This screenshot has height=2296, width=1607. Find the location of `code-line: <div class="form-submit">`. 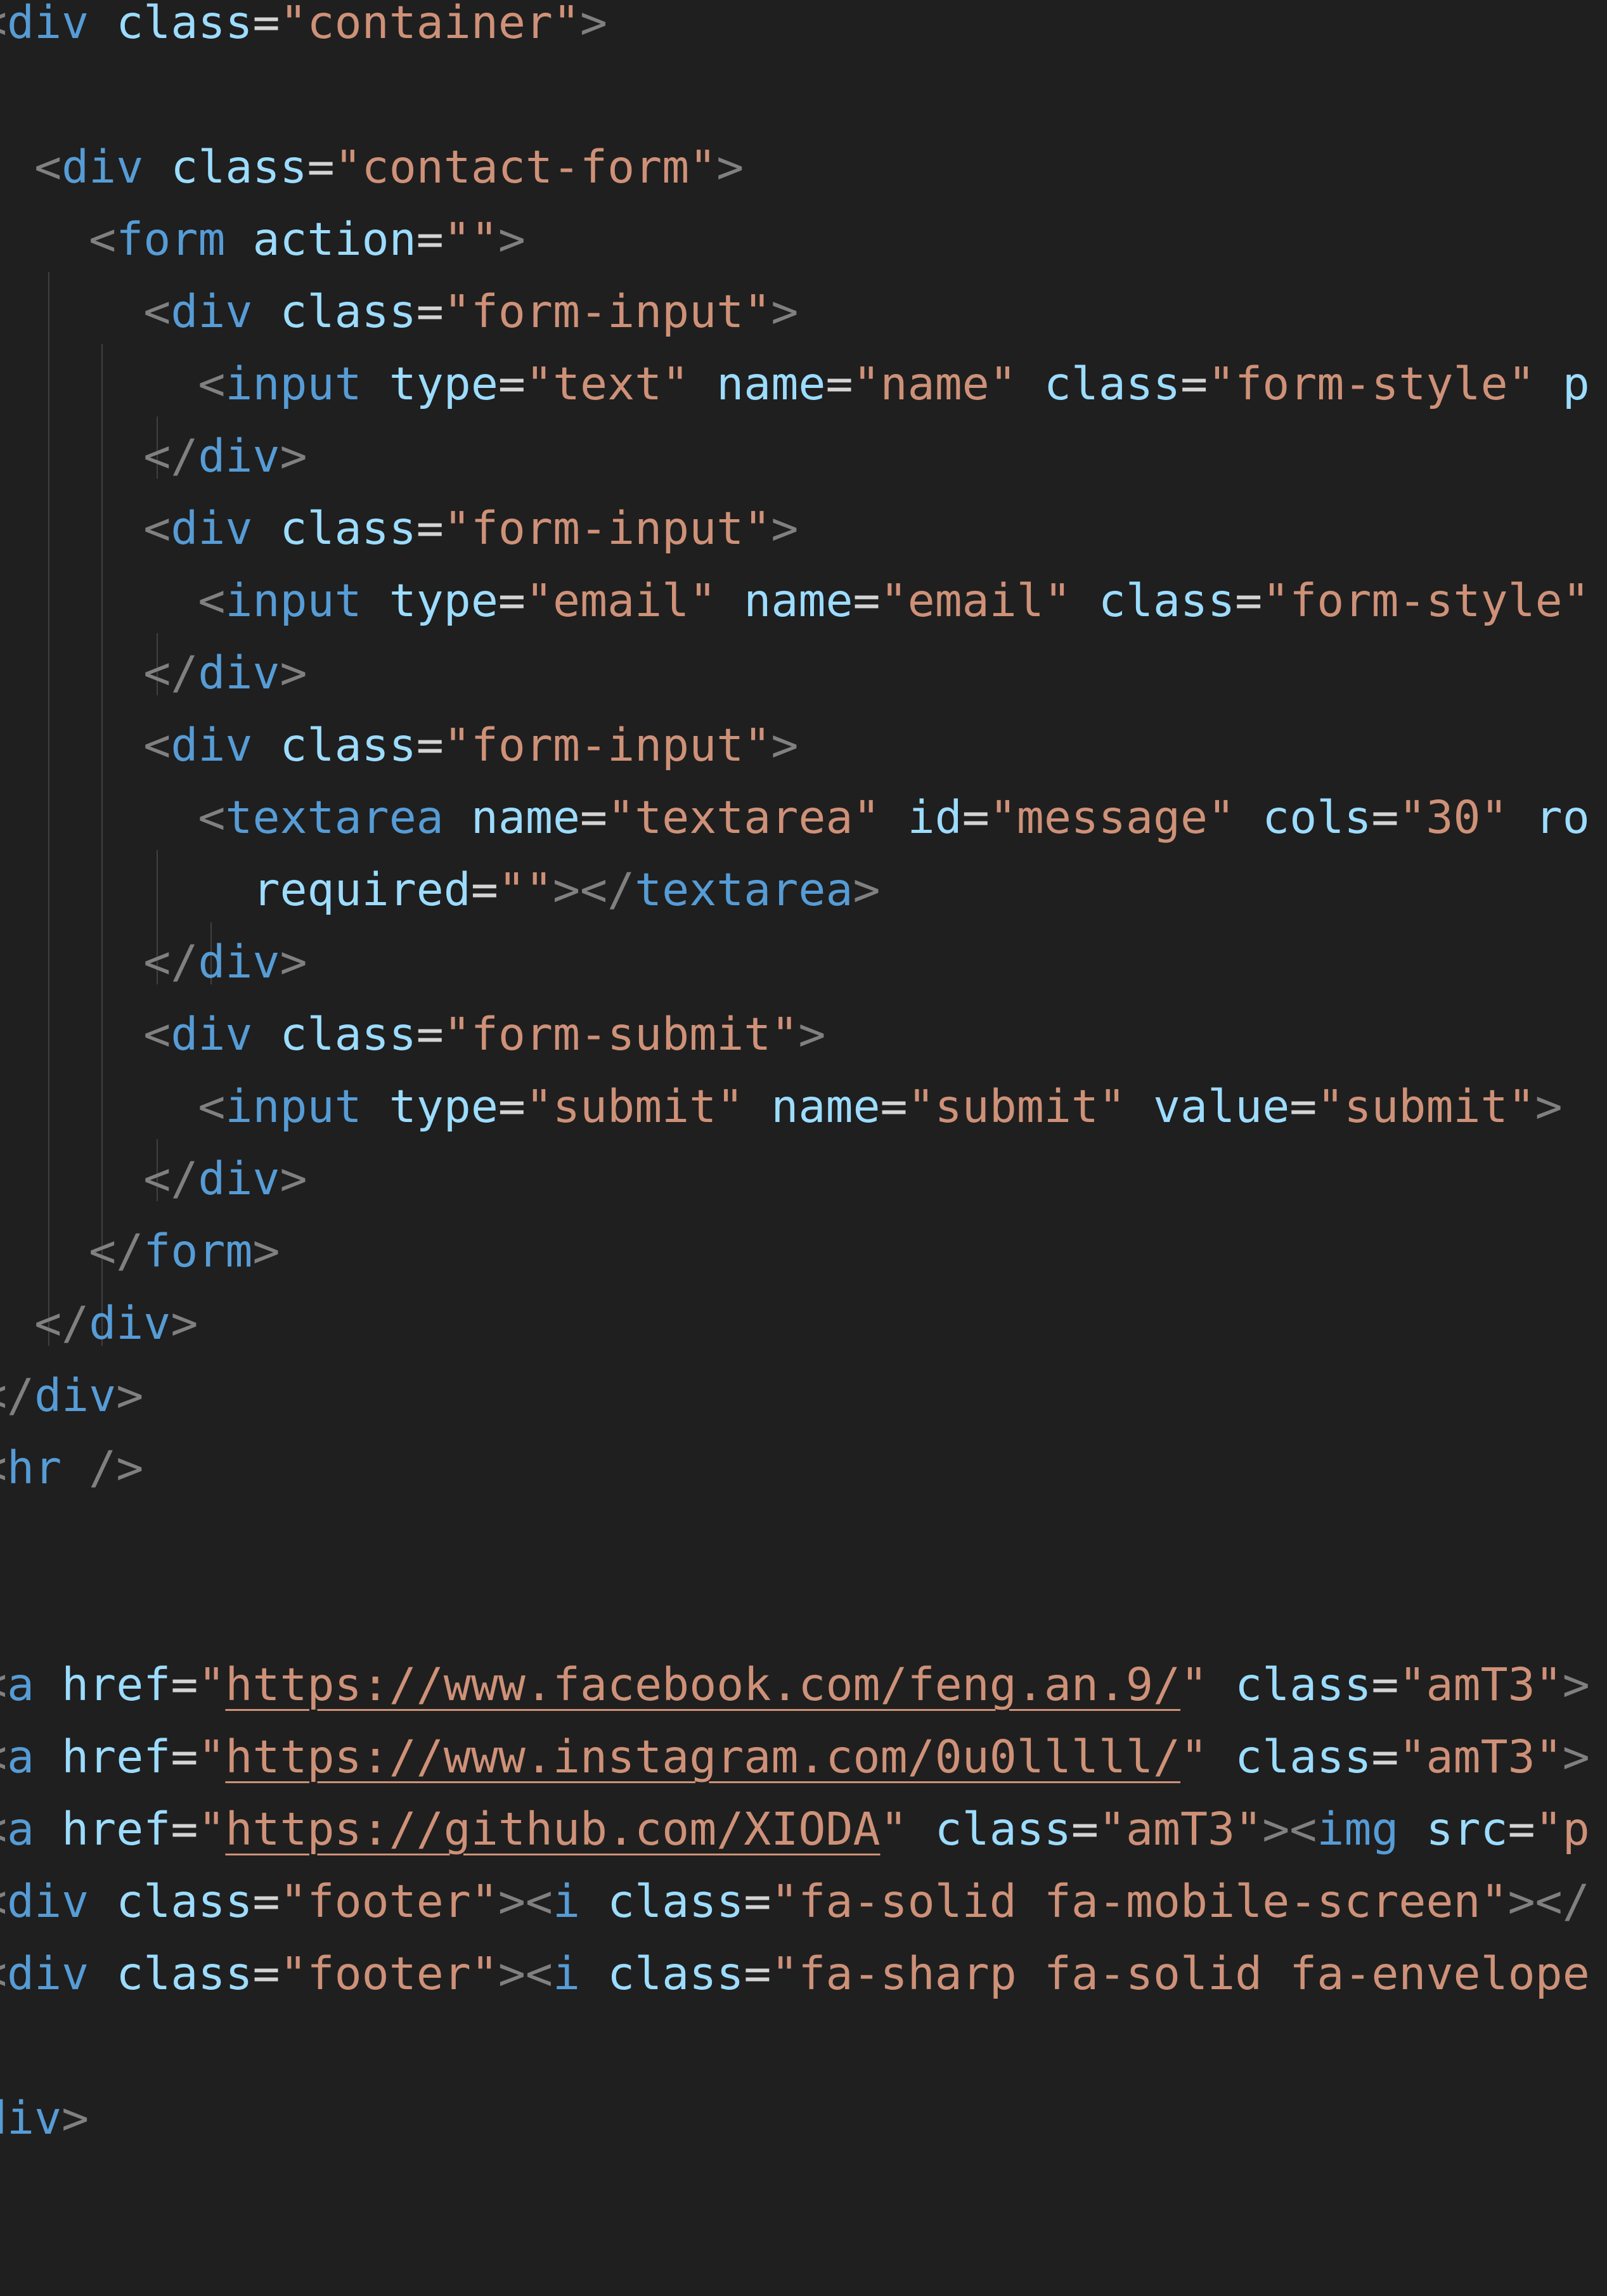

code-line: <div class="form-submit"> is located at coordinates (412, 1034).